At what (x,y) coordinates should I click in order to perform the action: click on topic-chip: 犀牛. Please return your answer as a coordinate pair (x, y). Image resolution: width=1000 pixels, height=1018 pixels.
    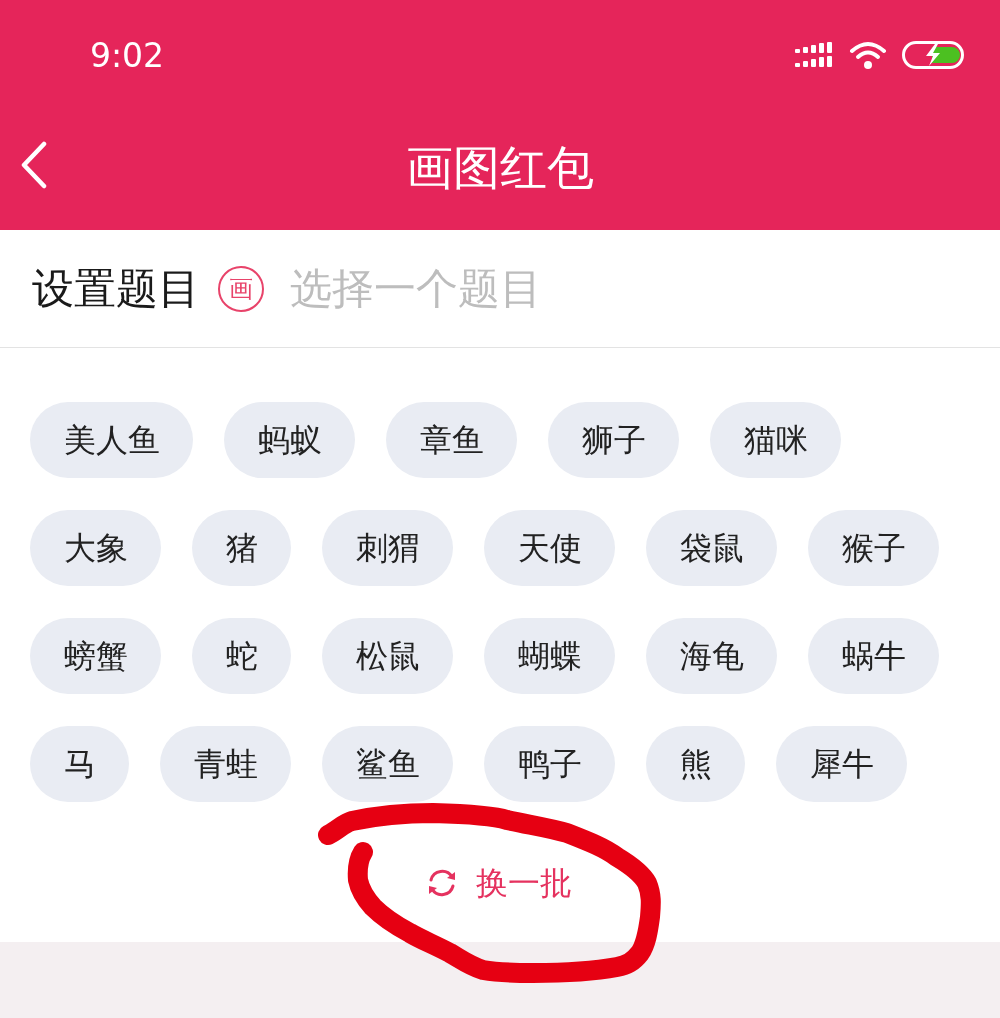
    Looking at the image, I should click on (841, 764).